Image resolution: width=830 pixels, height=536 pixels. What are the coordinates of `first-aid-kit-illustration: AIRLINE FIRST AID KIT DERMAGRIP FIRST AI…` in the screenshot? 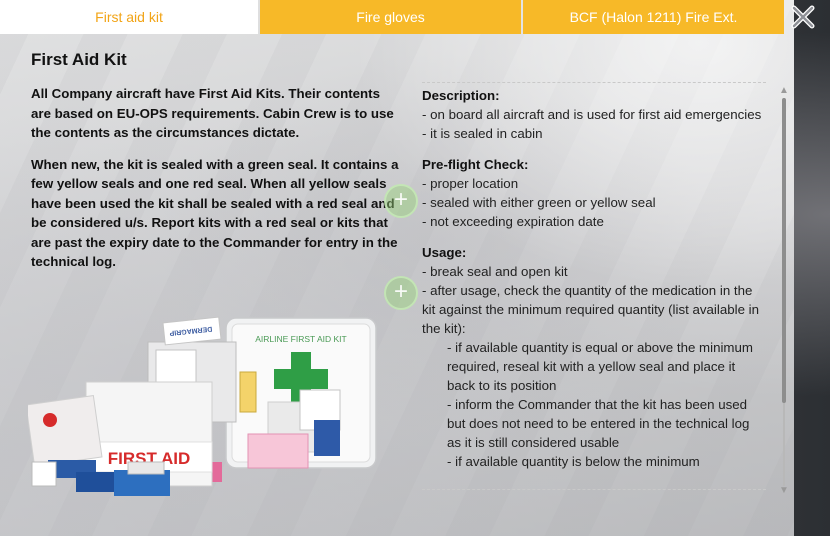 It's located at (202, 406).